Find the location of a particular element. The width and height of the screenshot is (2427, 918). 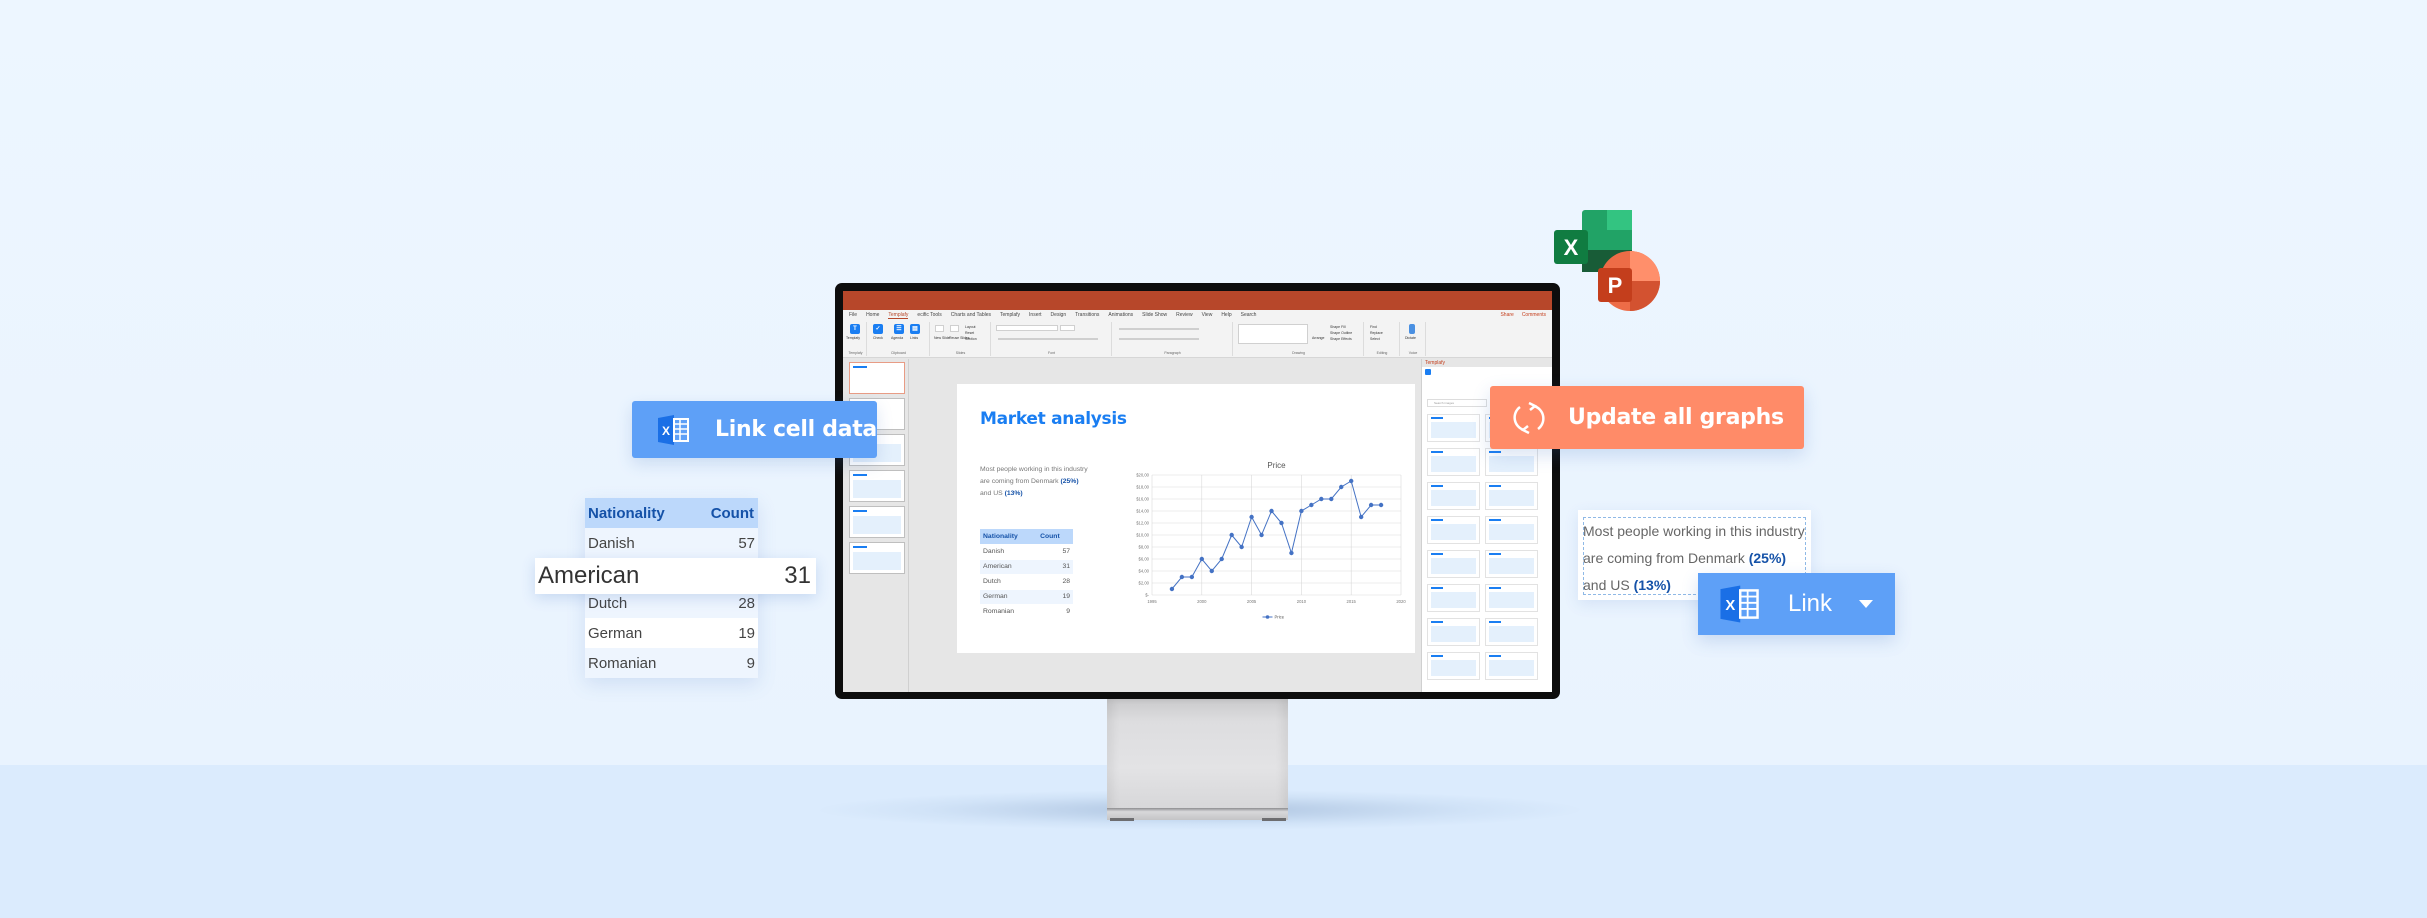

table-row: Romanian 9 is located at coordinates (671, 663).